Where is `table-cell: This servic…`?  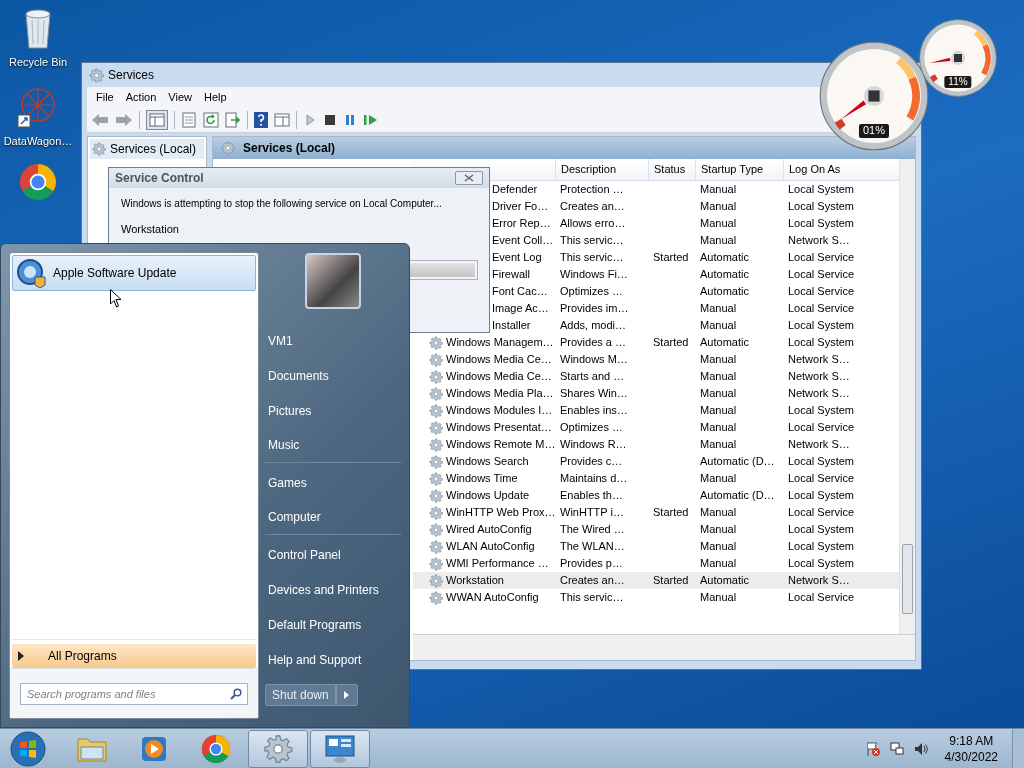
table-cell: This servic… is located at coordinates (592, 257).